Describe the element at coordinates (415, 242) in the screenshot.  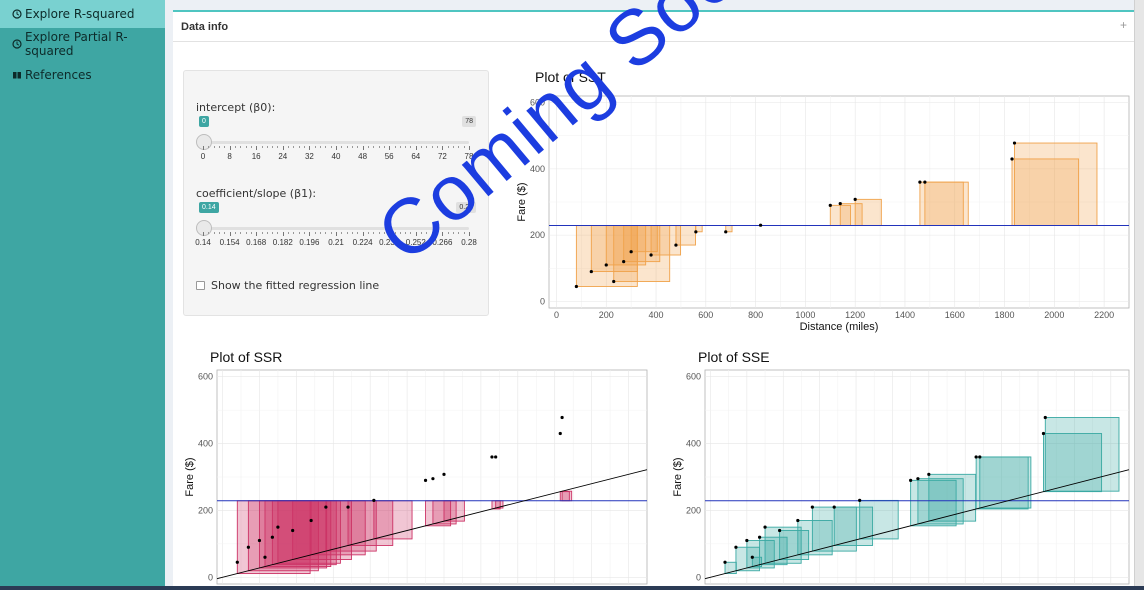
I see `slider-tick-label: 0.252` at that location.